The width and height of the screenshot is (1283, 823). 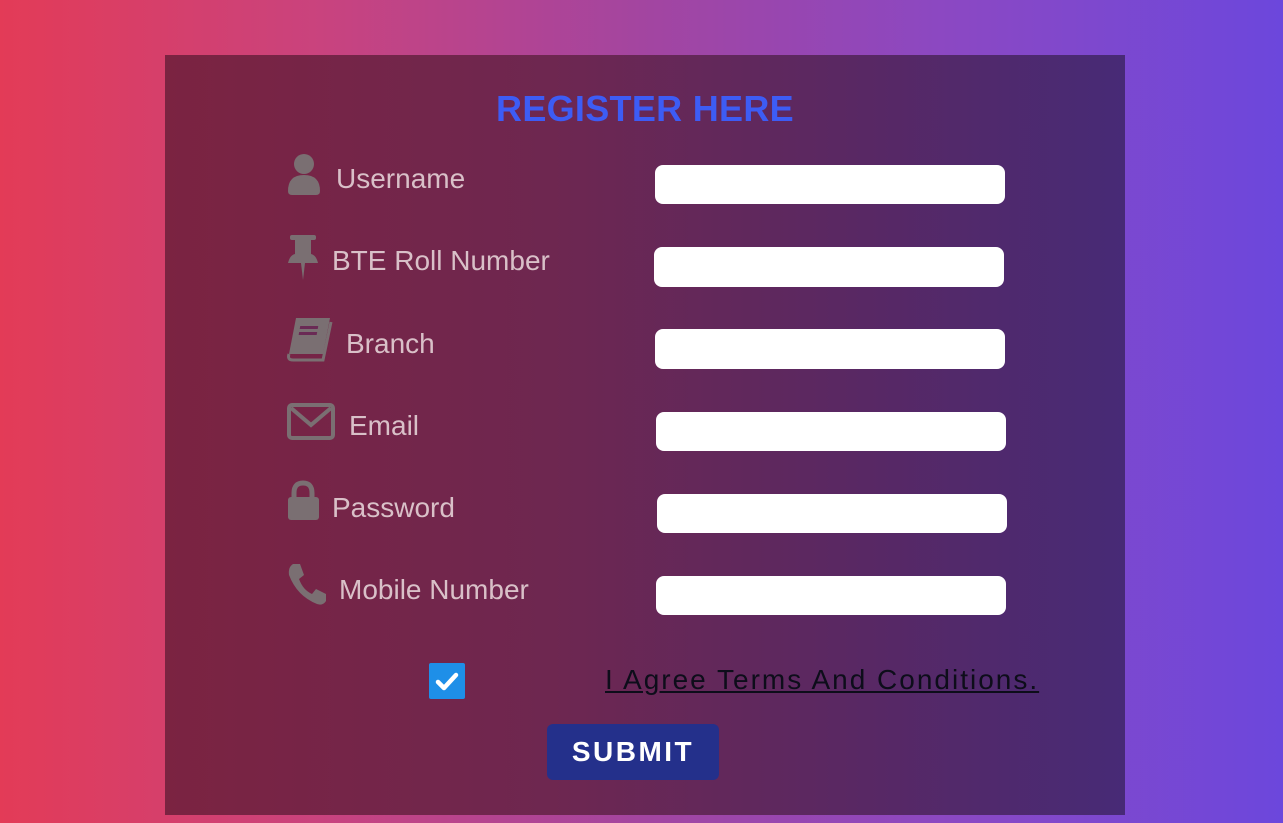 I want to click on password-label: Password, so click(x=393, y=507).